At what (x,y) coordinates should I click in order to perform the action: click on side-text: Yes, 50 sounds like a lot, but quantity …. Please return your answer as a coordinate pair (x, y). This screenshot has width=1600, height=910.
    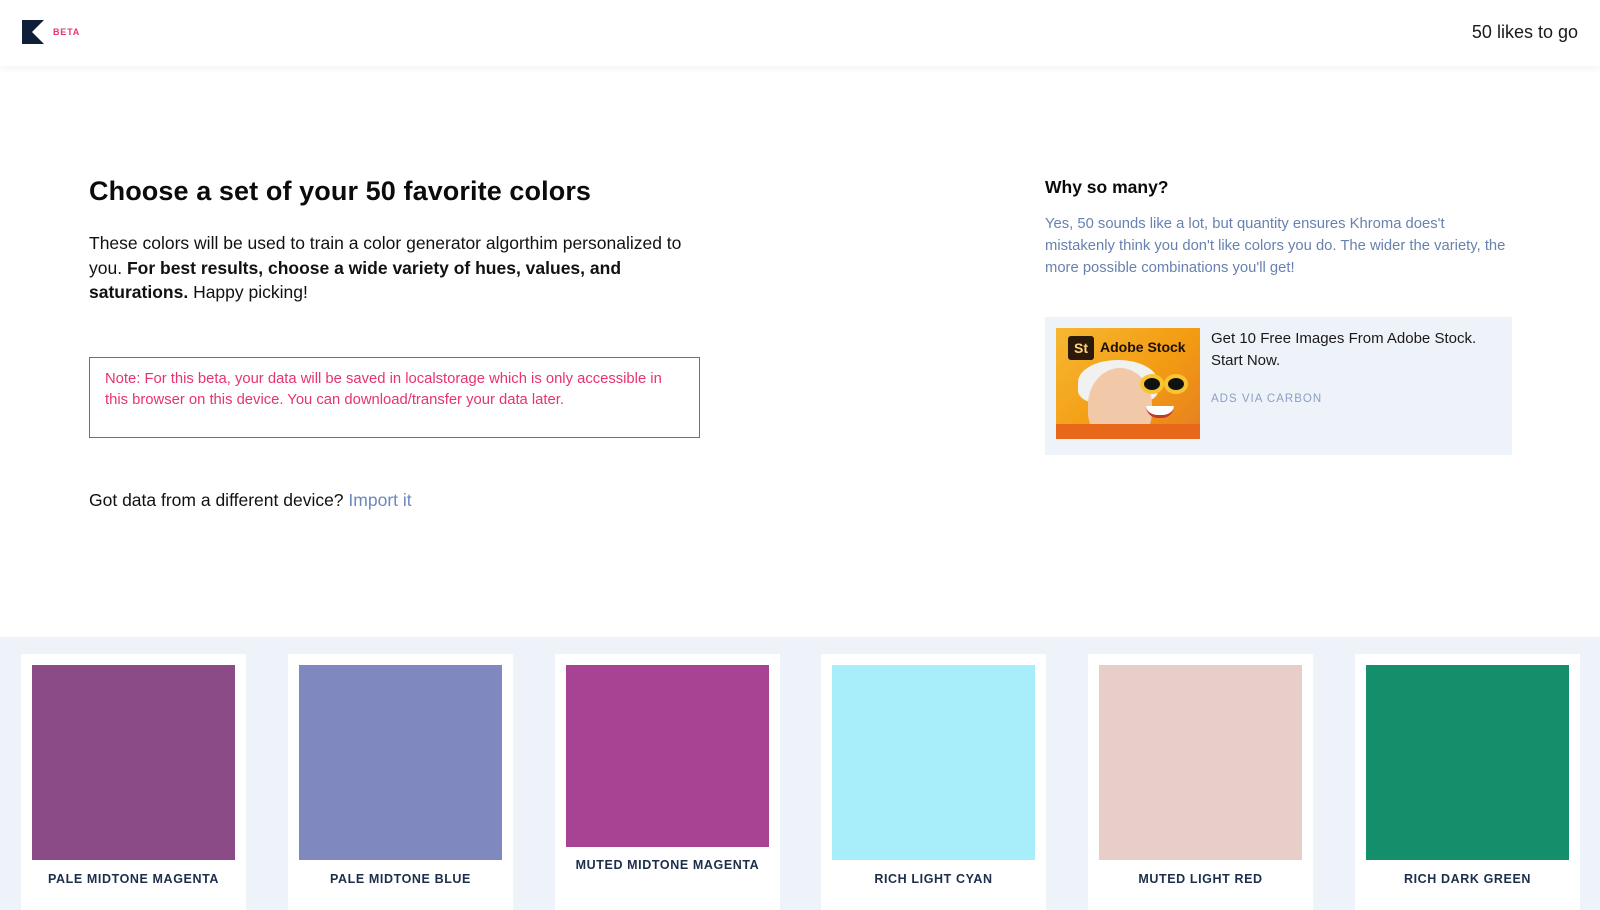
    Looking at the image, I should click on (1275, 246).